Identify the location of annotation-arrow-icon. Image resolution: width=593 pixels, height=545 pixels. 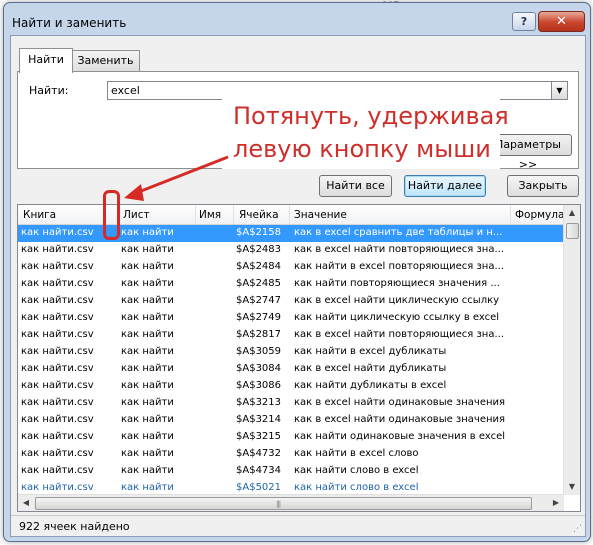
(176, 178).